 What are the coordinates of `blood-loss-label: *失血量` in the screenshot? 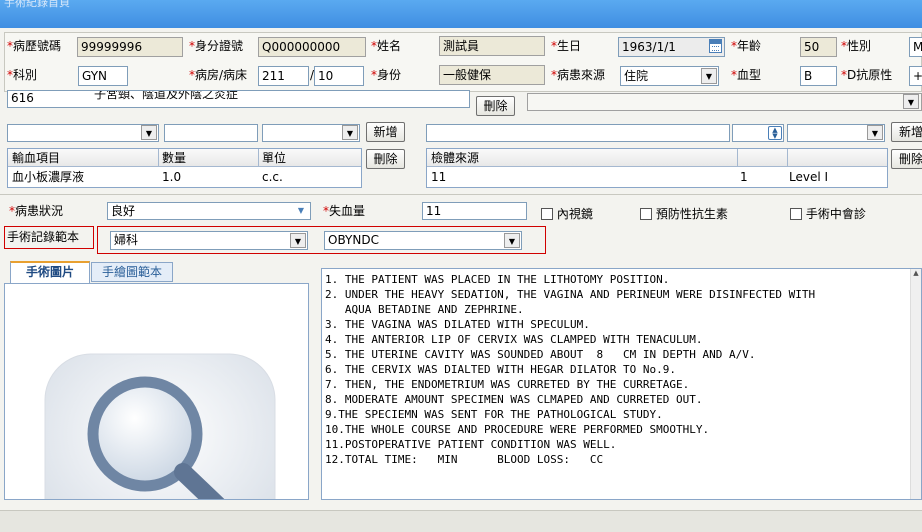 It's located at (344, 211).